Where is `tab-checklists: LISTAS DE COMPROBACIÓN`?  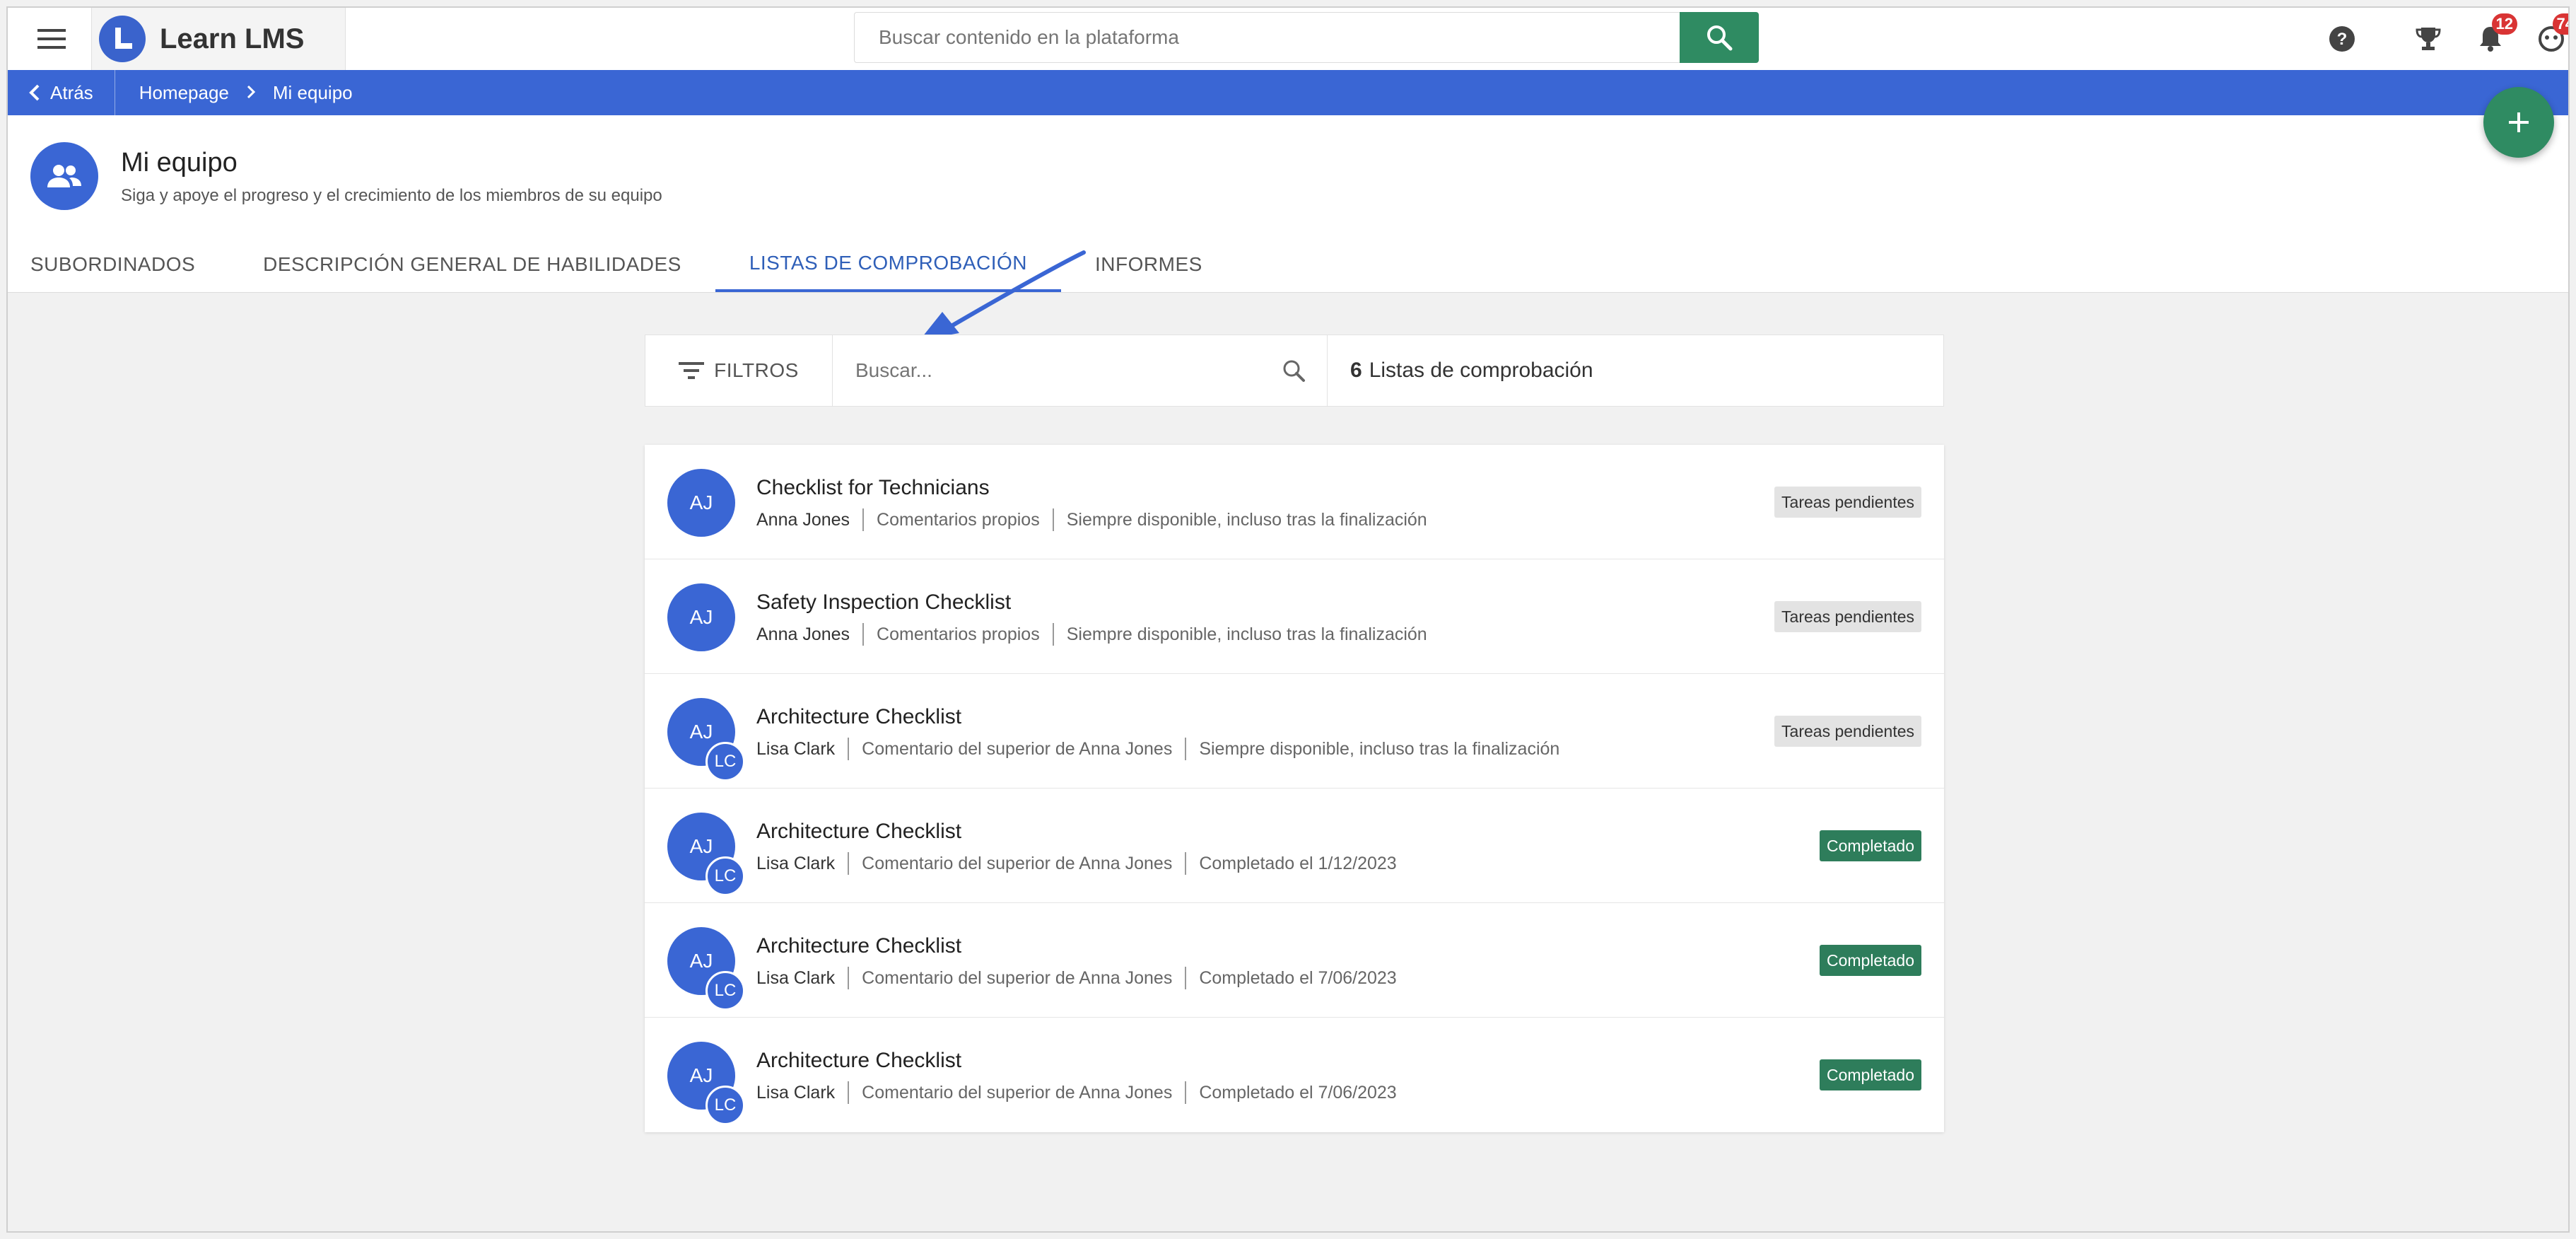
tab-checklists: LISTAS DE COMPROBACIÓN is located at coordinates (889, 264).